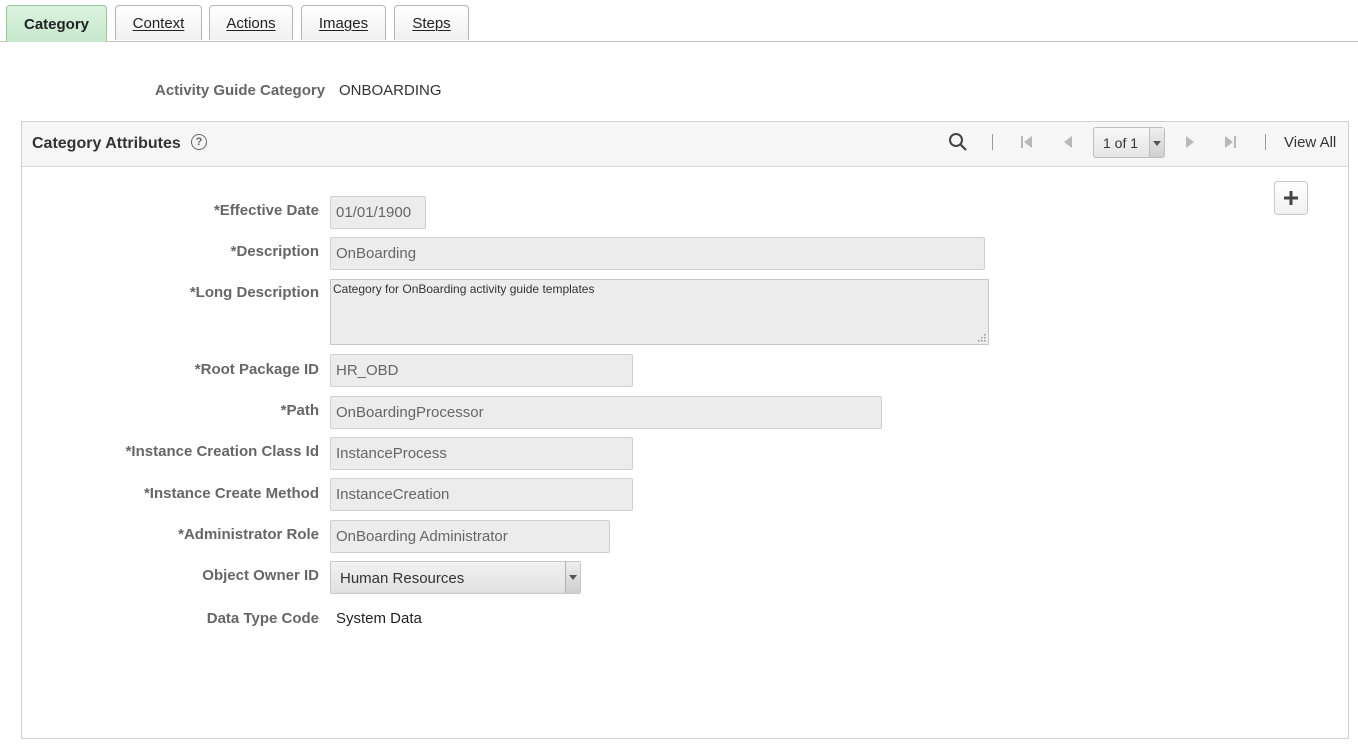 The image size is (1358, 748). Describe the element at coordinates (379, 618) in the screenshot. I see `data-type-code-value: System Data` at that location.